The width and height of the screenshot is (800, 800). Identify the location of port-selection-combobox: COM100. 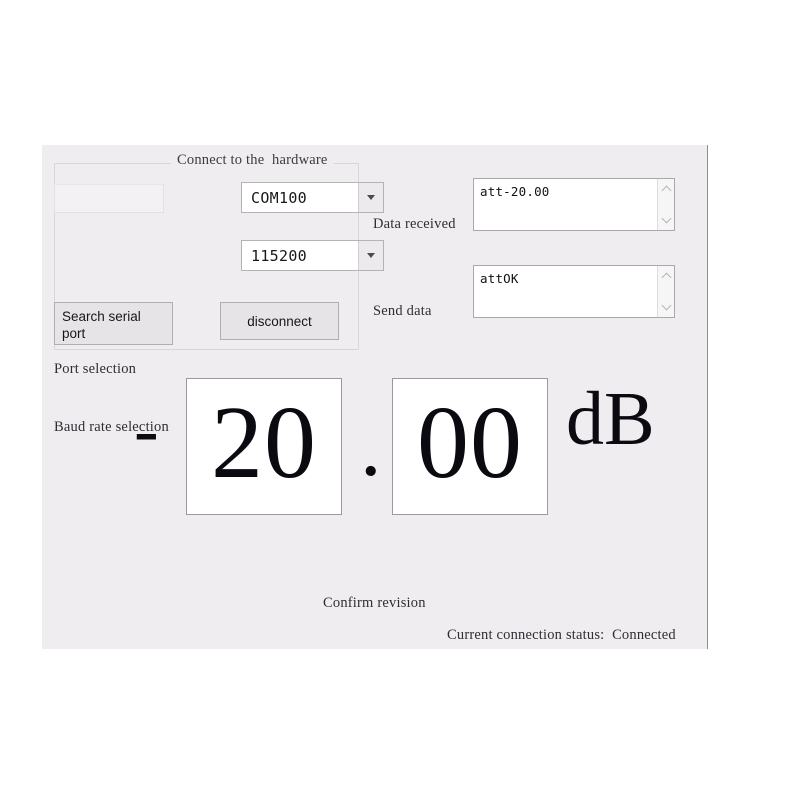
(312, 197).